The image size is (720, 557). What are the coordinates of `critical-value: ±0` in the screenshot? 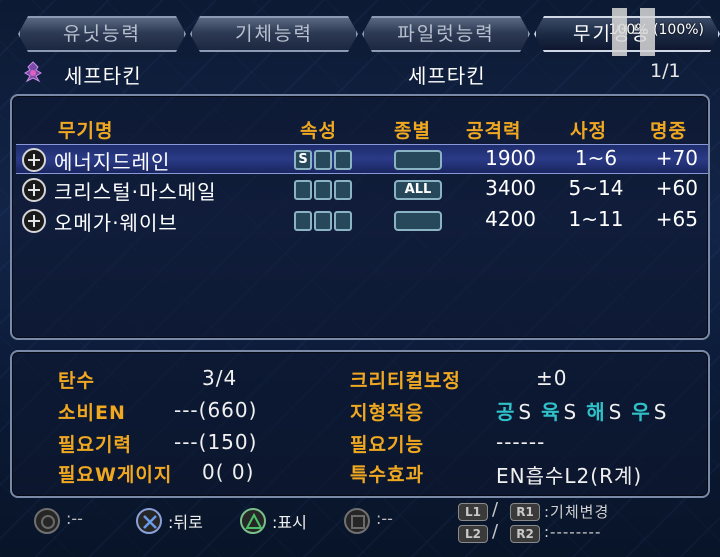 It's located at (552, 378).